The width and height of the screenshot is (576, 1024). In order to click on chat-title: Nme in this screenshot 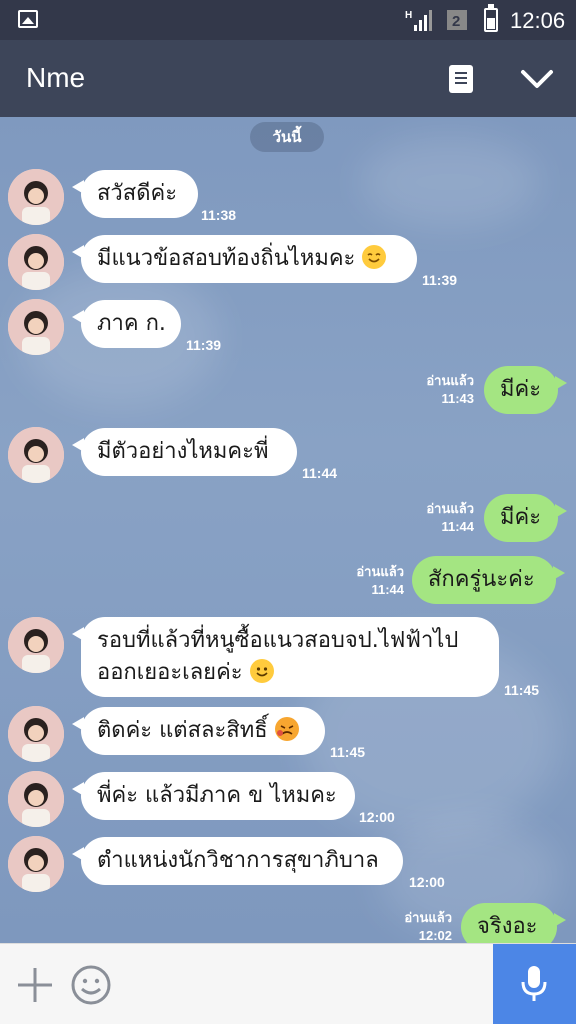, I will do `click(56, 77)`.